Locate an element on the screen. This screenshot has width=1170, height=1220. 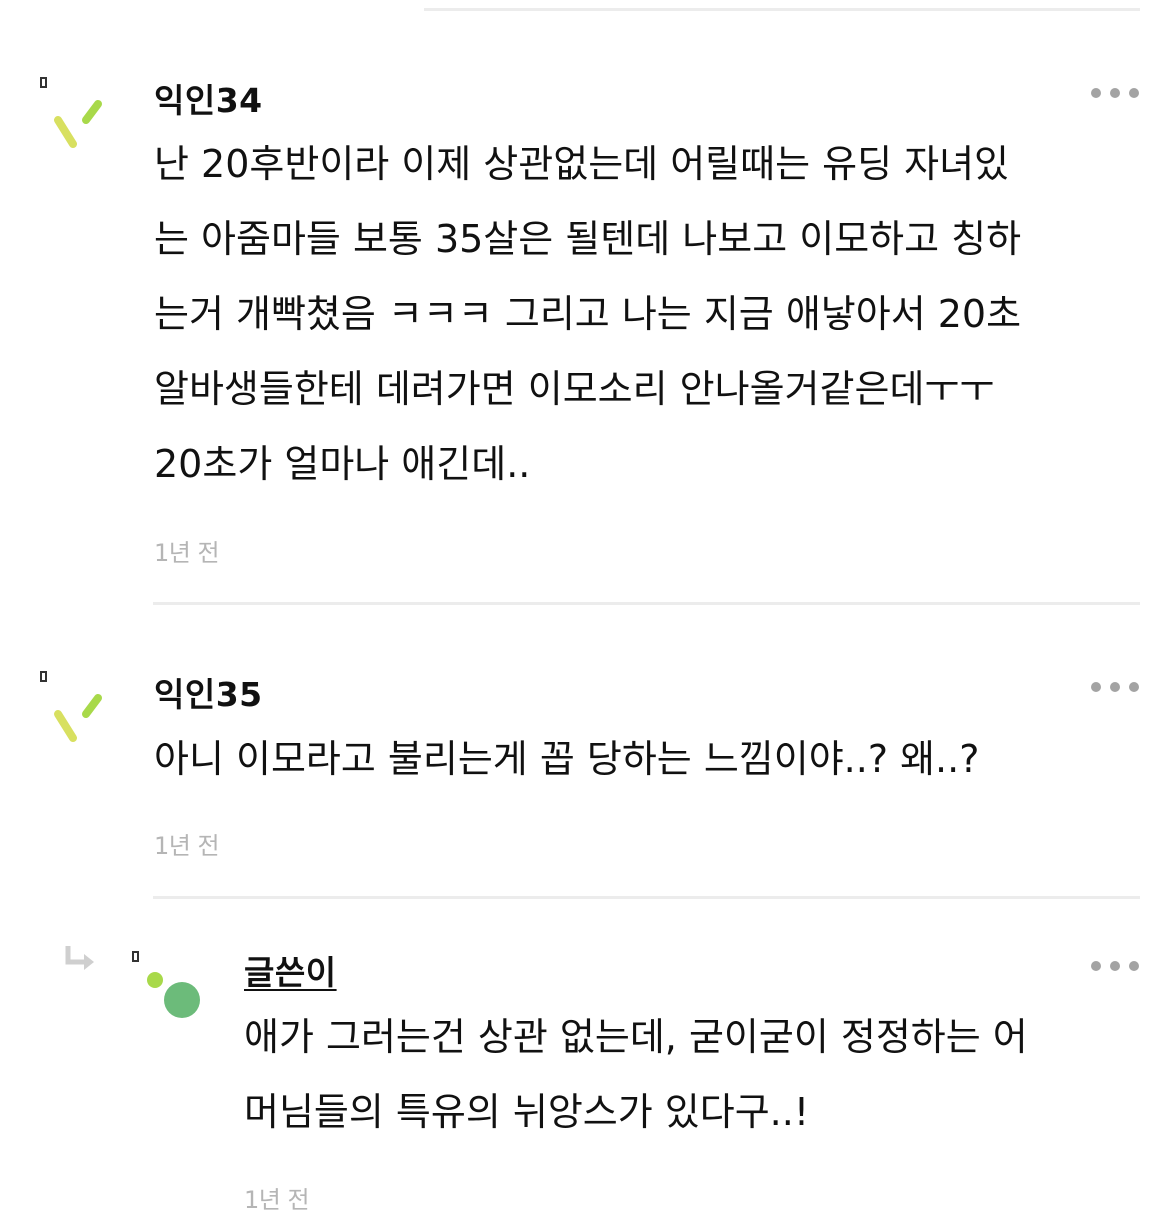
reply-author: 글쓴이 is located at coordinates (290, 970).